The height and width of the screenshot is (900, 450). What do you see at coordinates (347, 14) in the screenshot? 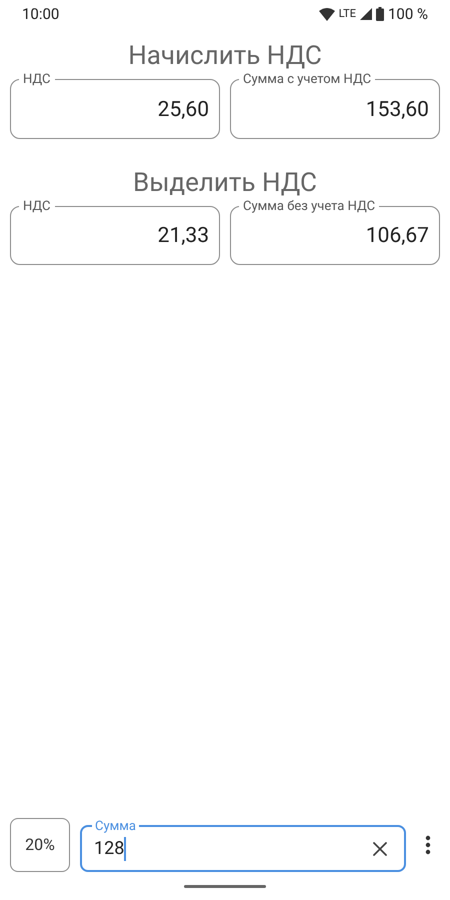
I see `network-type: LTE` at bounding box center [347, 14].